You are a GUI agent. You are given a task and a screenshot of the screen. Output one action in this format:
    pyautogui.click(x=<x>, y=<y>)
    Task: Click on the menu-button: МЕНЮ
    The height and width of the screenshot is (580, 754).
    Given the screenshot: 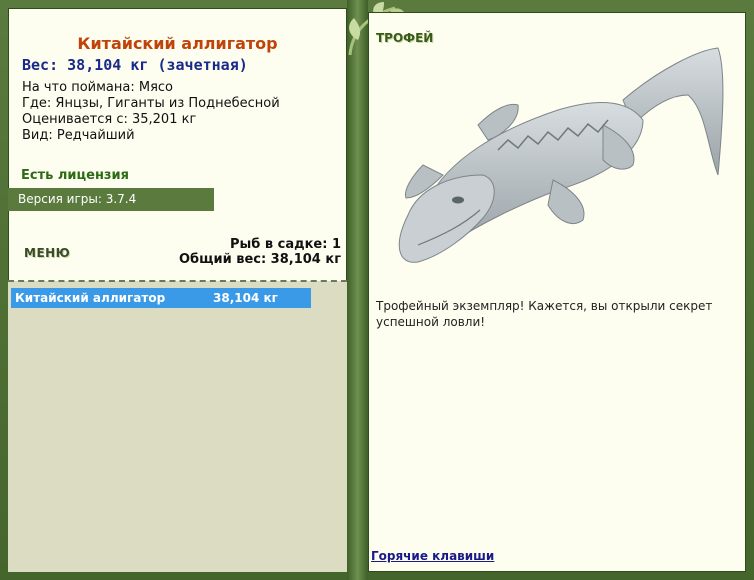 What is the action you would take?
    pyautogui.click(x=47, y=253)
    